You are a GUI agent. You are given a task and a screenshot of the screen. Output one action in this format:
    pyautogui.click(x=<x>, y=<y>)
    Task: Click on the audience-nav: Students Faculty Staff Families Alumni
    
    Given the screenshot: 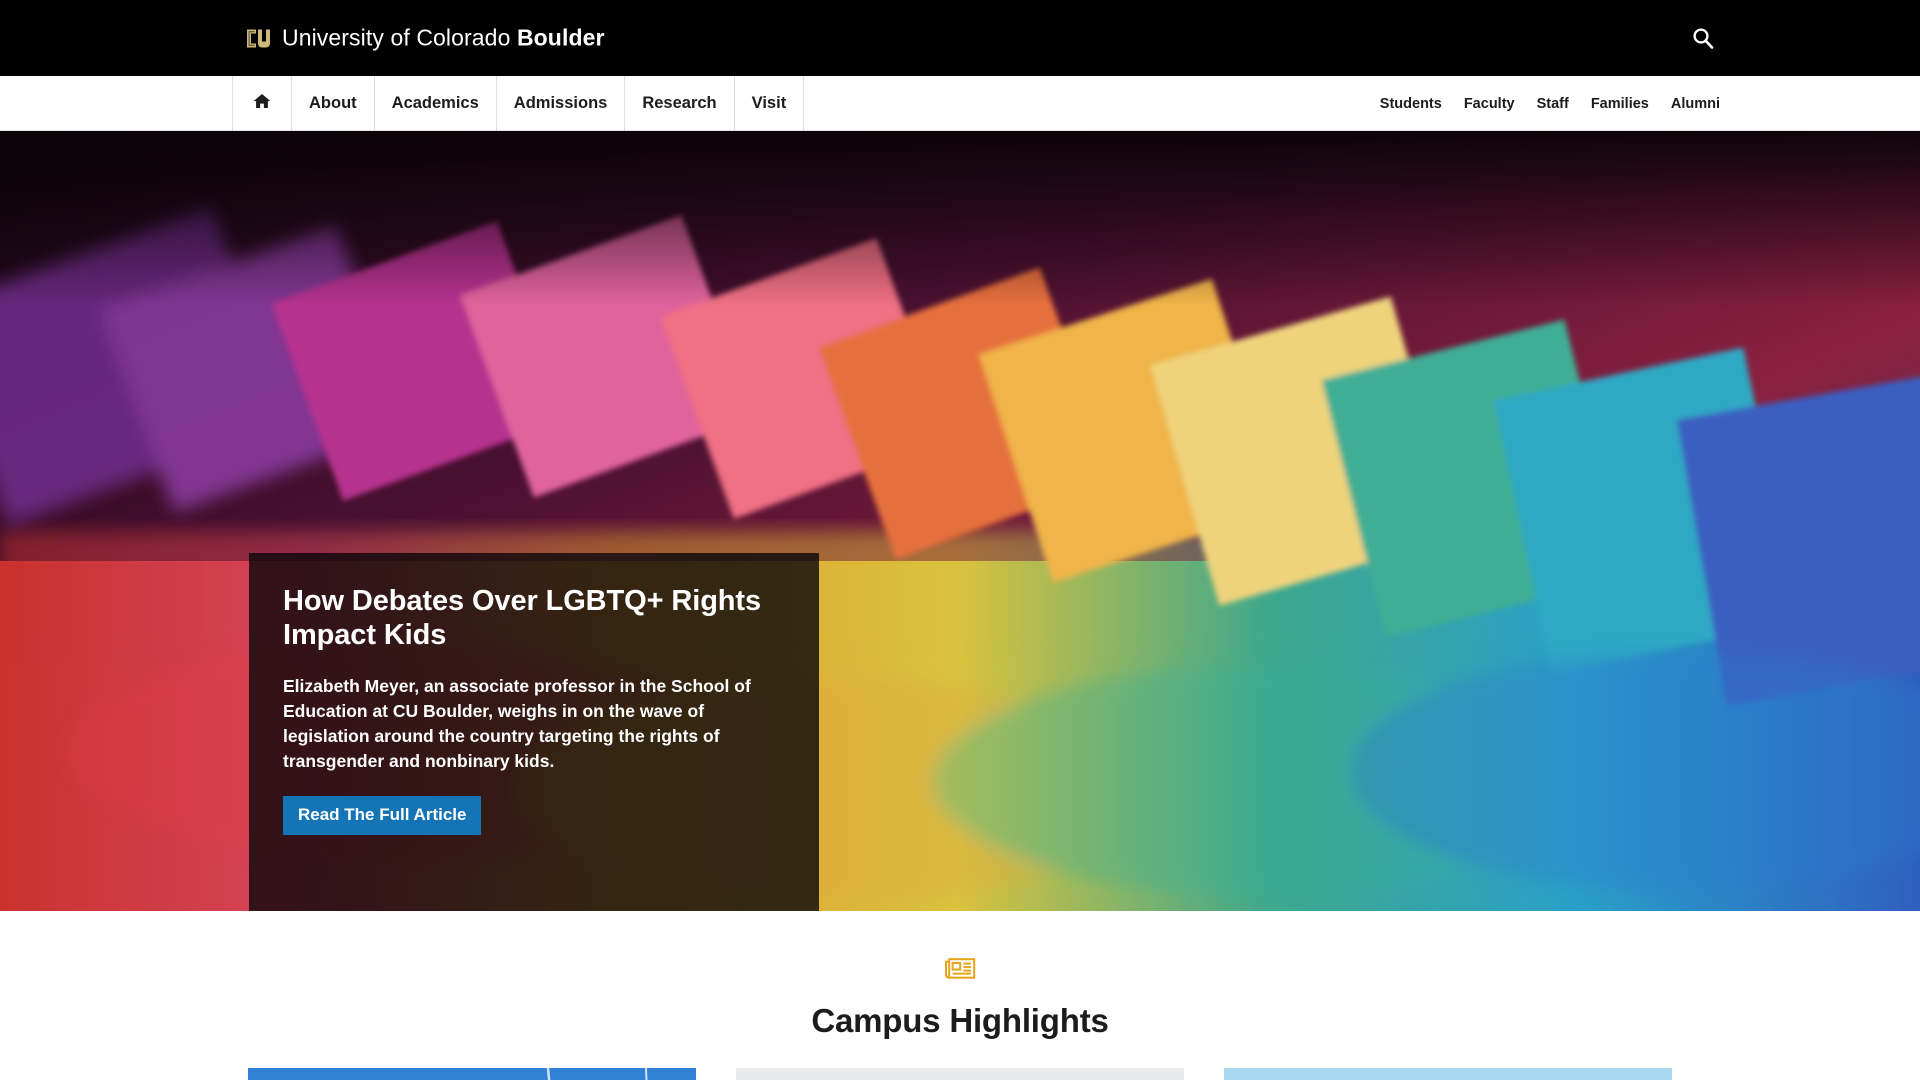 What is the action you would take?
    pyautogui.click(x=1550, y=103)
    